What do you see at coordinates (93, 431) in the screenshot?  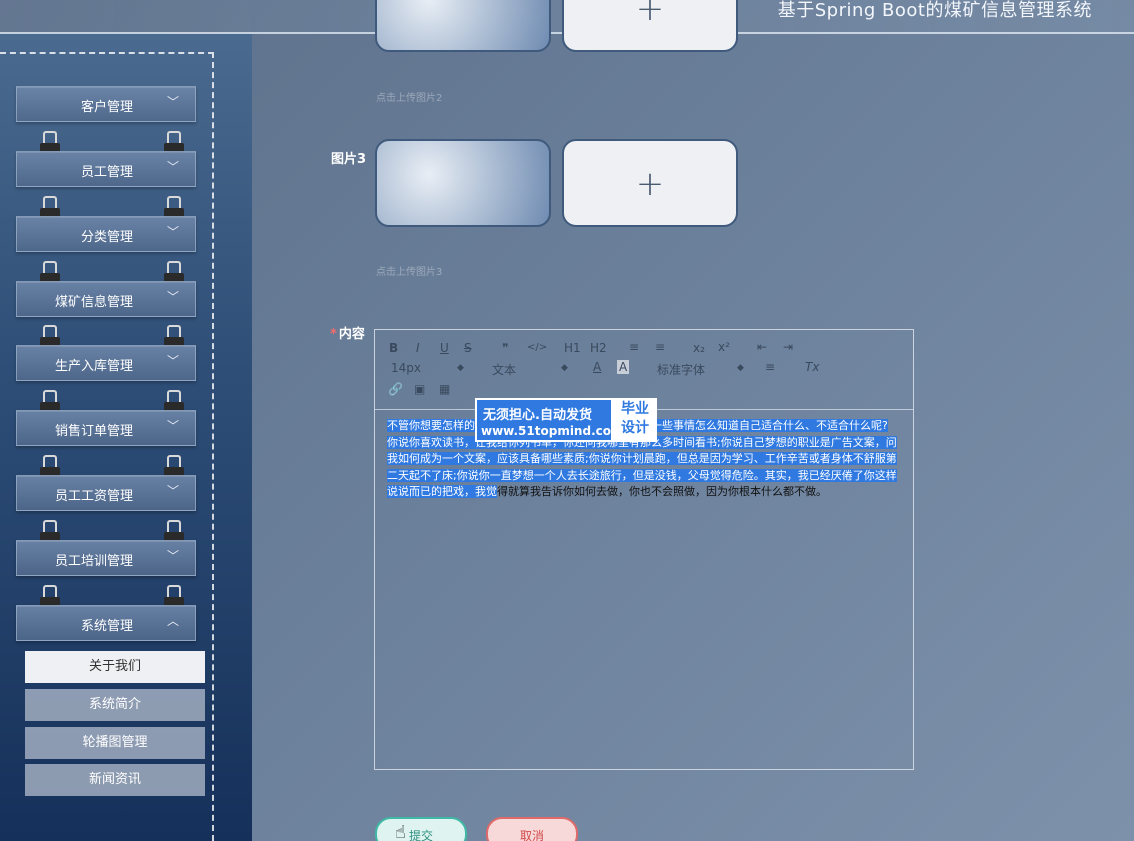 I see `sidebar-item-label: 销售订单管理` at bounding box center [93, 431].